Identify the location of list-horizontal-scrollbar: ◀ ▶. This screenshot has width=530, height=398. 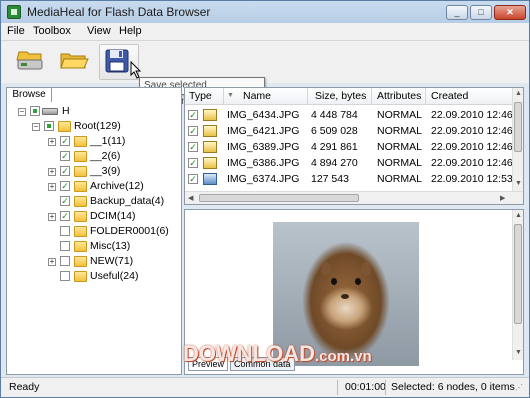
(354, 197).